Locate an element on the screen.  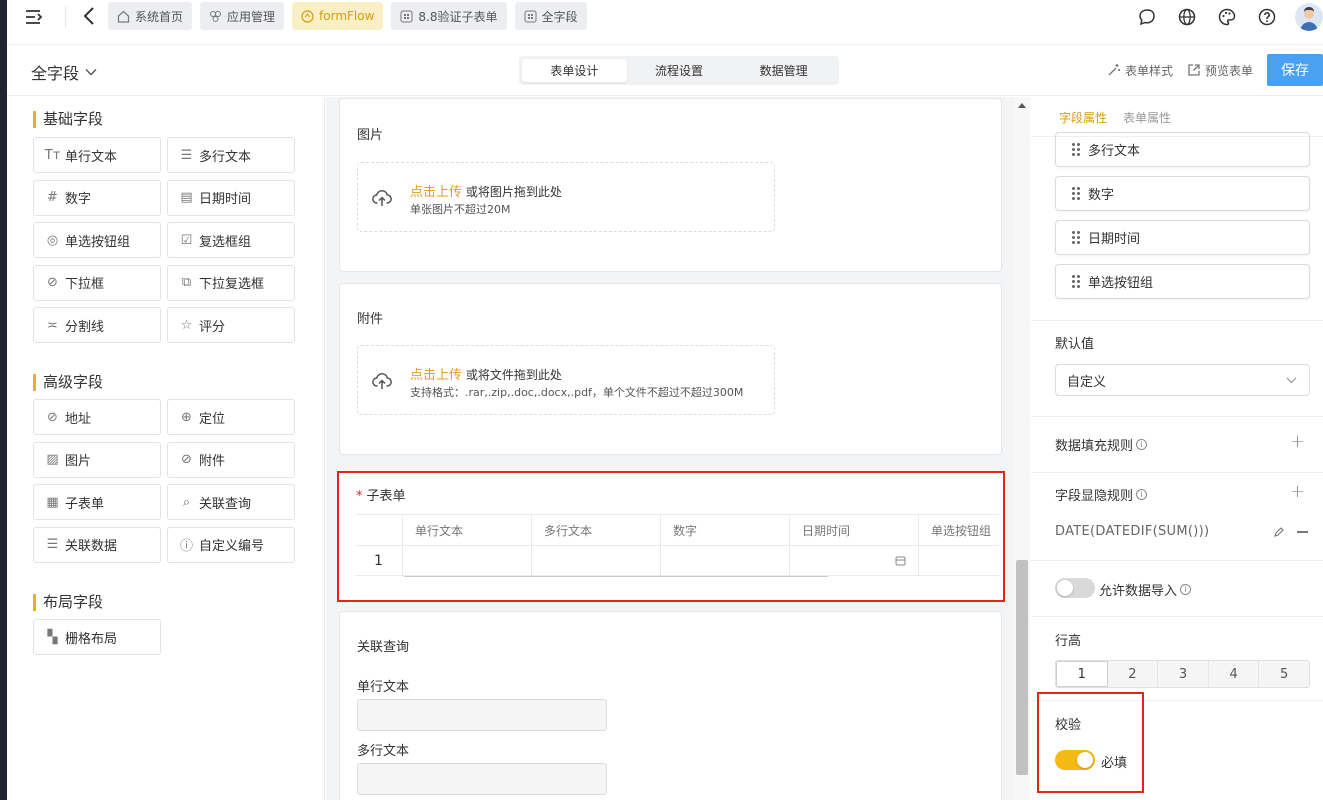
image-upload-area: 点击上传 或将图片拖到此处 单张图片不超过20M is located at coordinates (566, 197).